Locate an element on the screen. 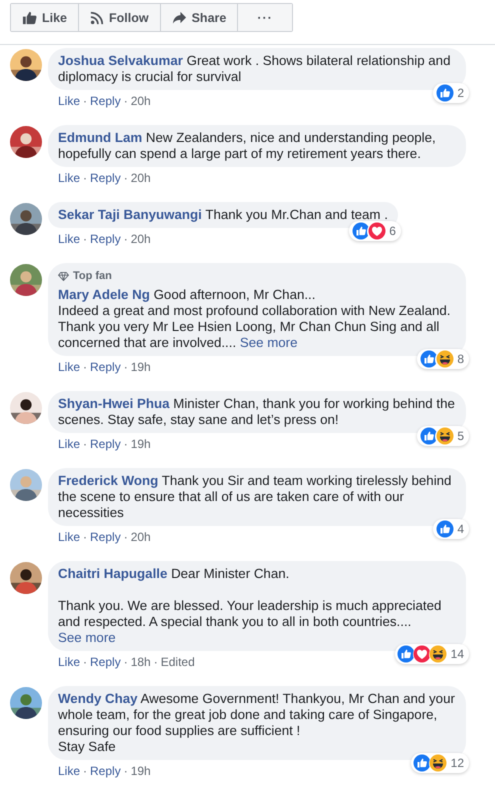 The height and width of the screenshot is (797, 495). thumbs-up-icon is located at coordinates (29, 17).